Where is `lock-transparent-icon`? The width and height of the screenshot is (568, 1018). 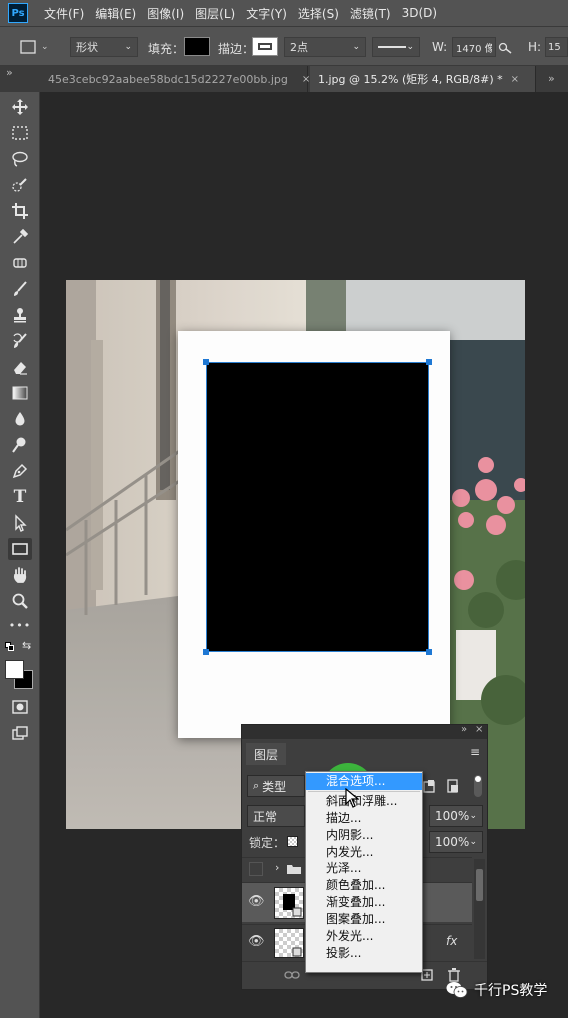 lock-transparent-icon is located at coordinates (292, 841).